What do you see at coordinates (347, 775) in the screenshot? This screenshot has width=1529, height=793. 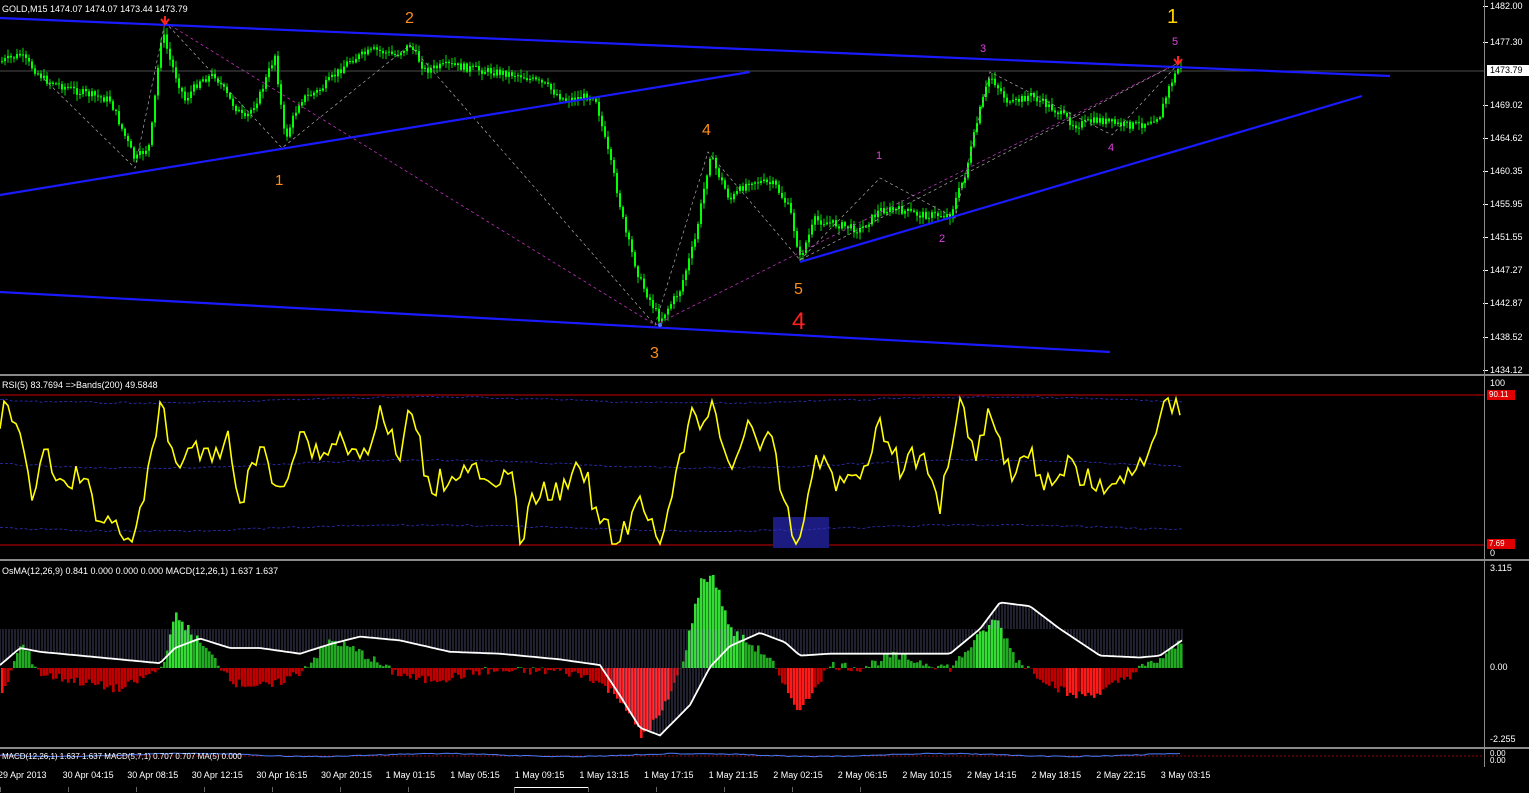 I see `time-axis-label: 30 Apr 20:15` at bounding box center [347, 775].